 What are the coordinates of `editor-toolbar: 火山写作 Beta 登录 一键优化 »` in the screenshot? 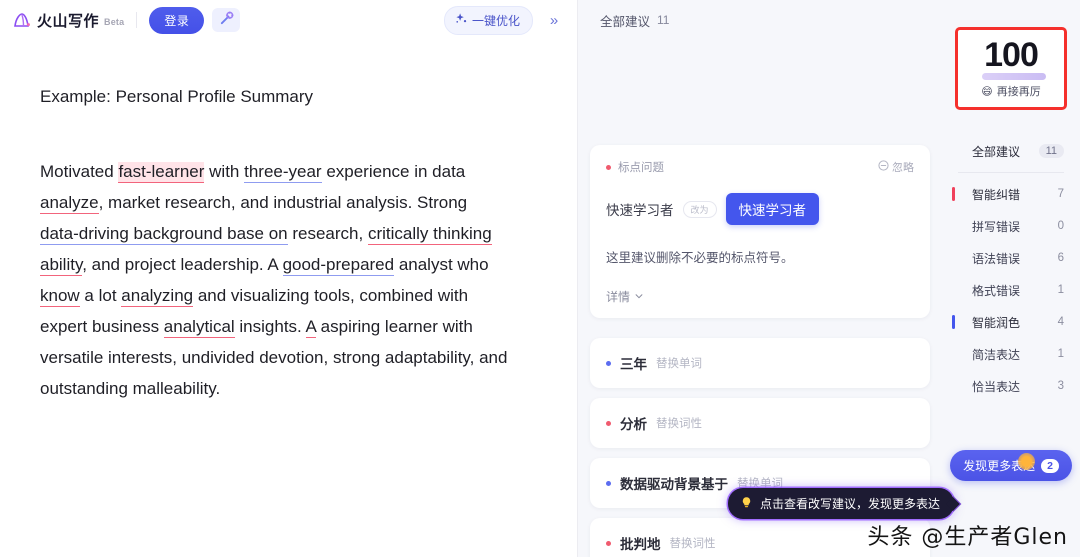 It's located at (288, 20).